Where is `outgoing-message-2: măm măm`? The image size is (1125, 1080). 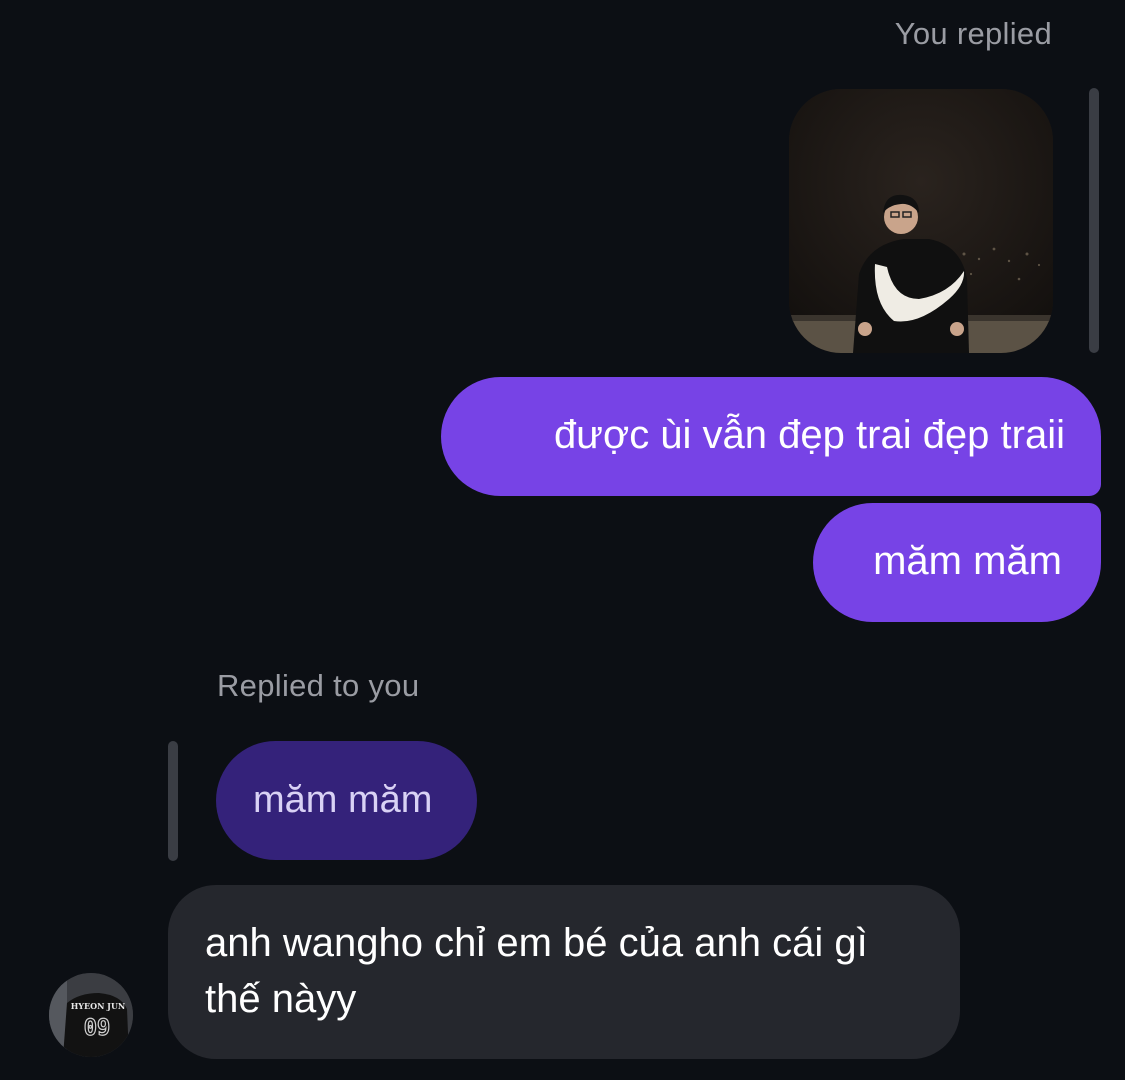 outgoing-message-2: măm măm is located at coordinates (957, 562).